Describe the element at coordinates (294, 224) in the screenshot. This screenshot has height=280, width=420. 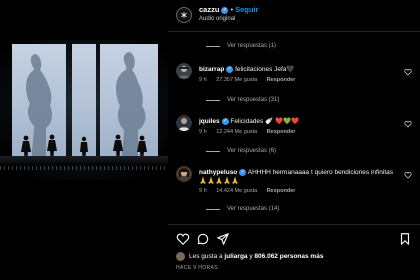
I see `actions-divider` at that location.